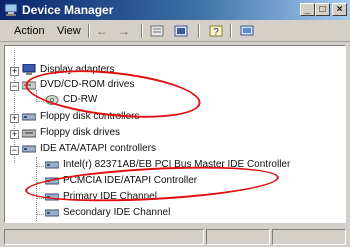 This screenshot has height=247, width=350. What do you see at coordinates (181, 31) in the screenshot?
I see `update-driver-icon` at bounding box center [181, 31].